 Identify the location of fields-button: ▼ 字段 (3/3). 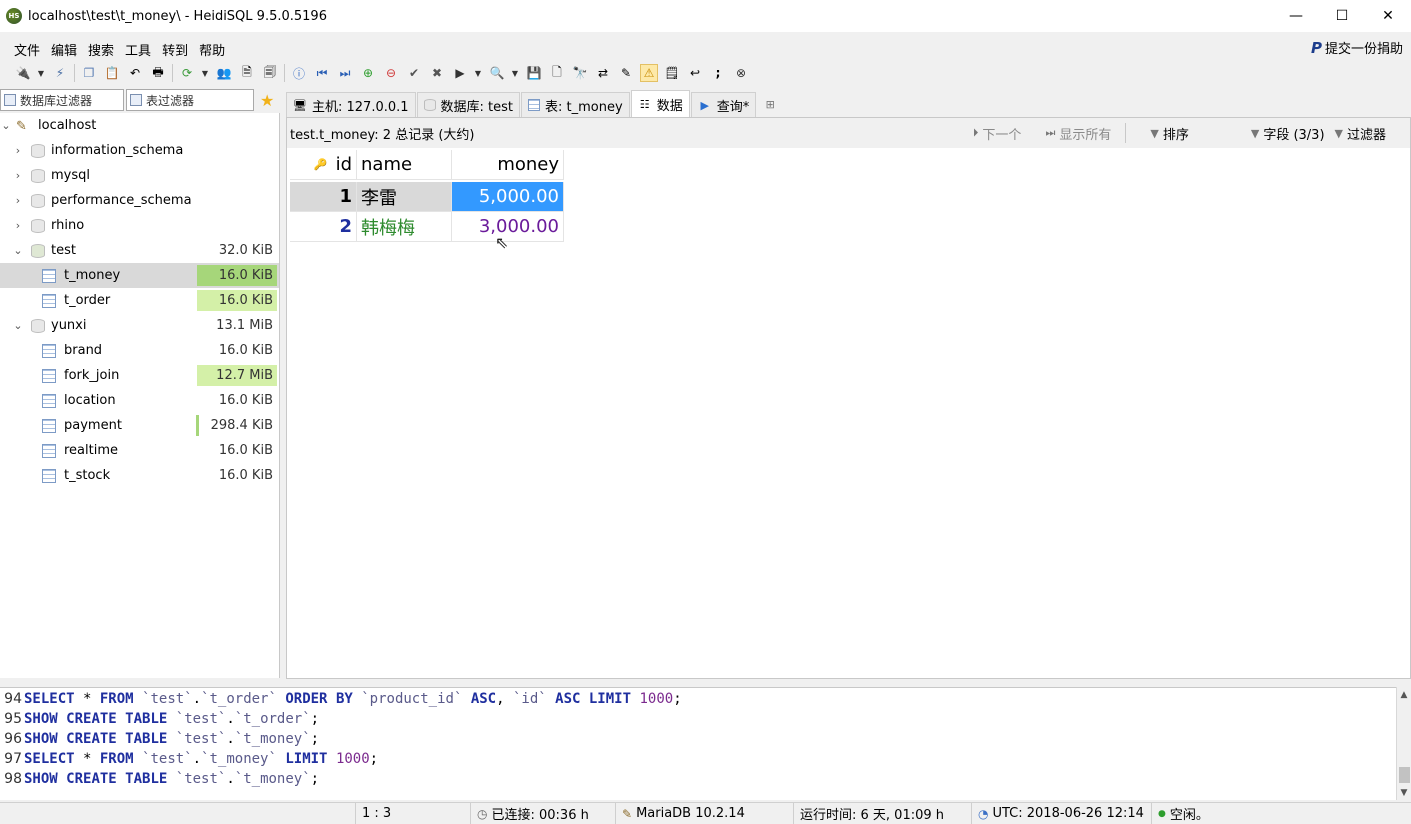
(1288, 133).